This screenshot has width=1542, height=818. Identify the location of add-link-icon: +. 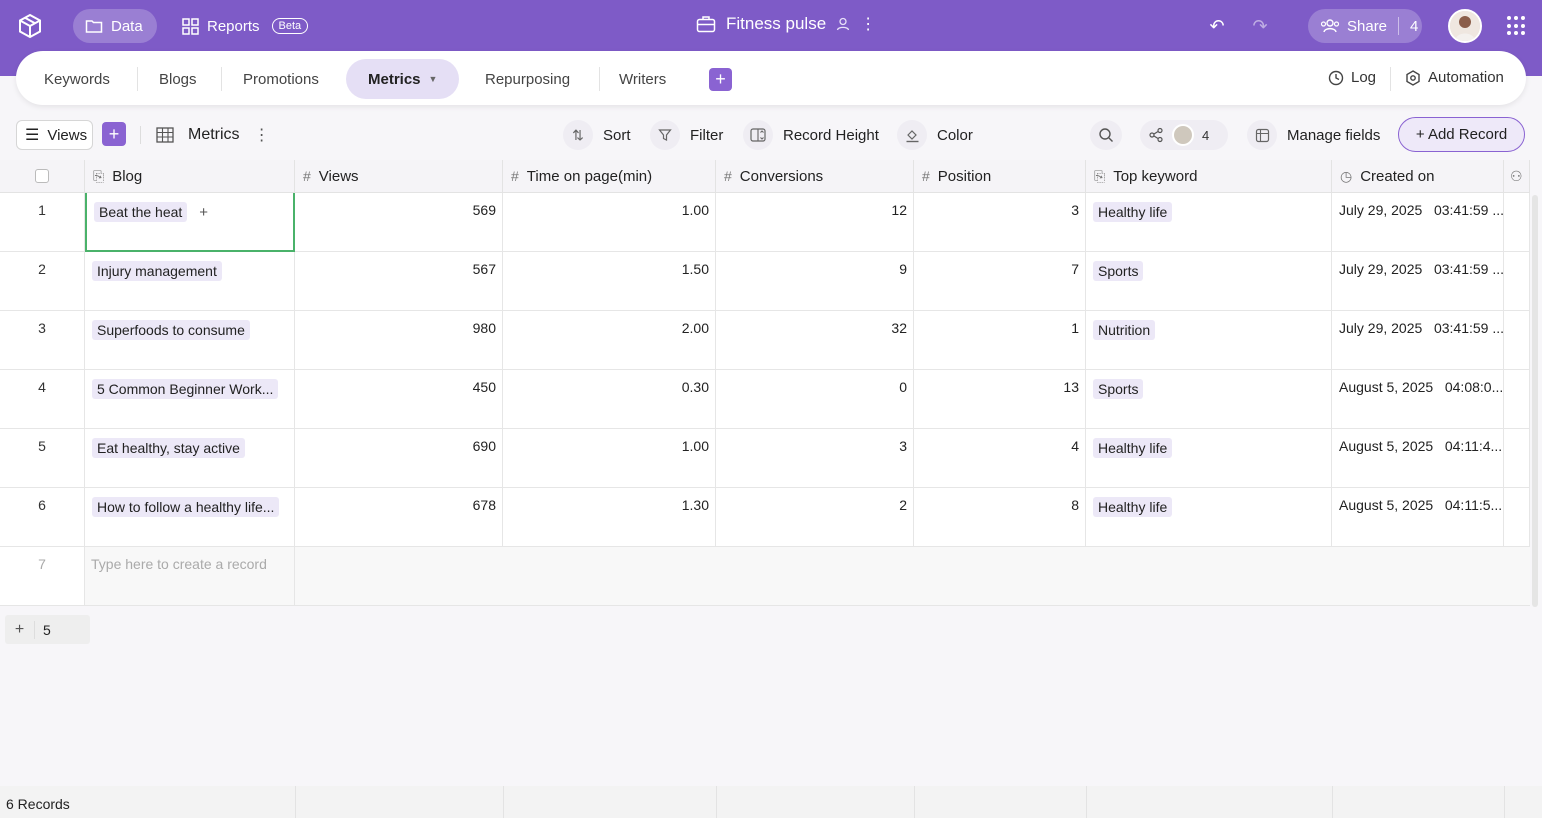
(203, 212).